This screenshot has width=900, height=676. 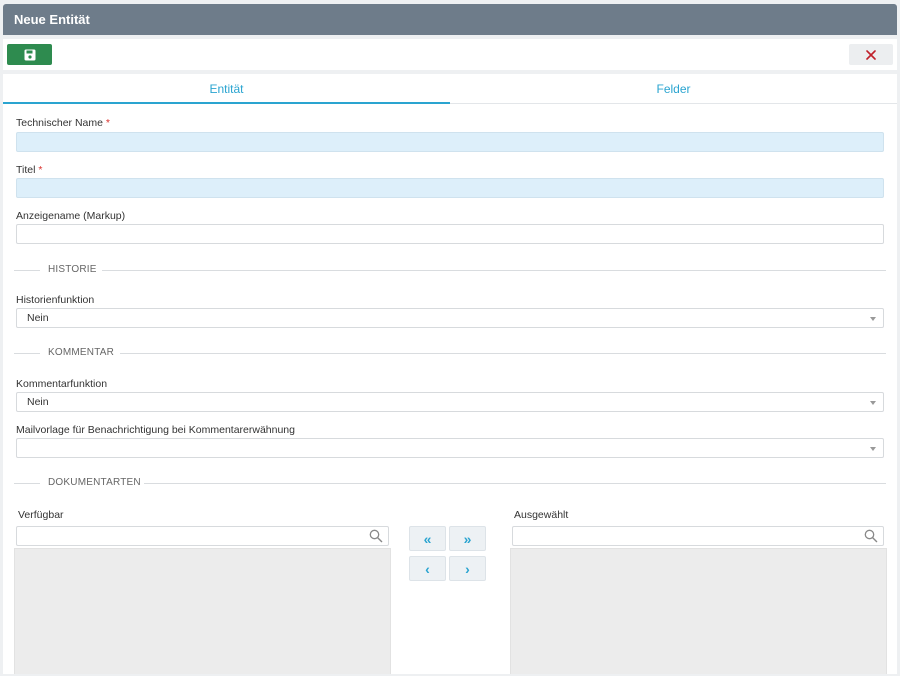 What do you see at coordinates (81, 352) in the screenshot?
I see `section-title-comment: KOMMENTAR` at bounding box center [81, 352].